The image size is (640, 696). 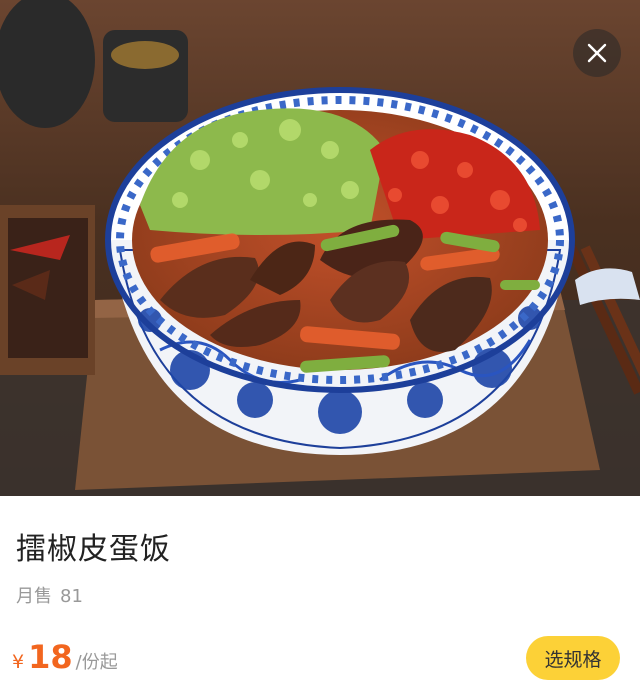 I want to click on select-spec-button: 选规格, so click(x=573, y=658).